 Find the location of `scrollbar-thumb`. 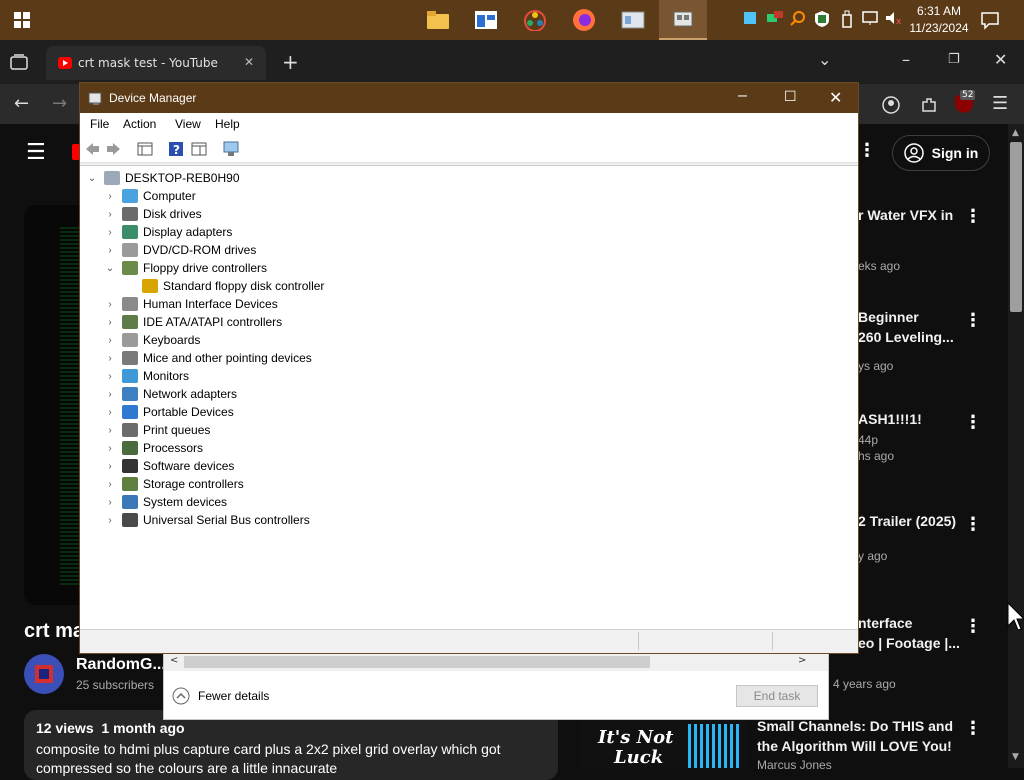

scrollbar-thumb is located at coordinates (1016, 227).